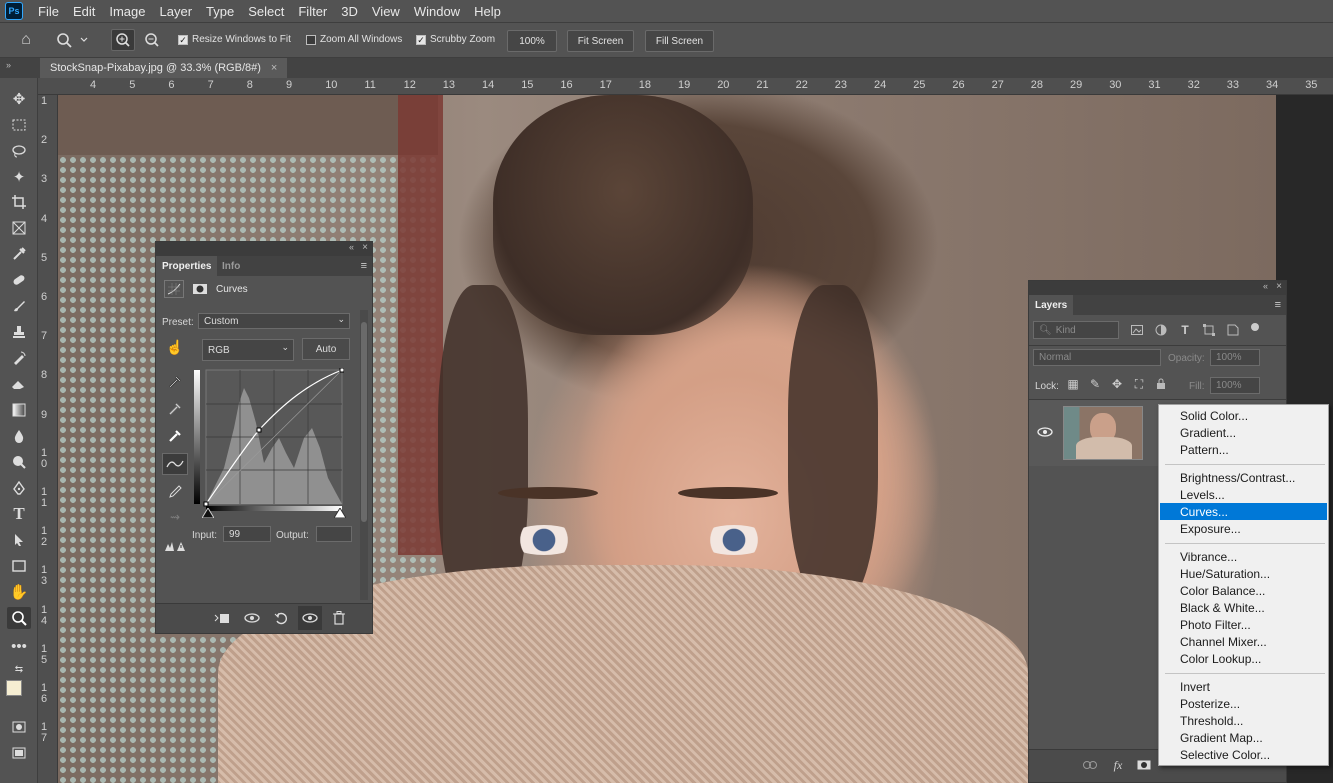 The image size is (1333, 783). Describe the element at coordinates (234, 39) in the screenshot. I see `resize-windows-checkbox: ✓ Resize Windows to Fit` at that location.